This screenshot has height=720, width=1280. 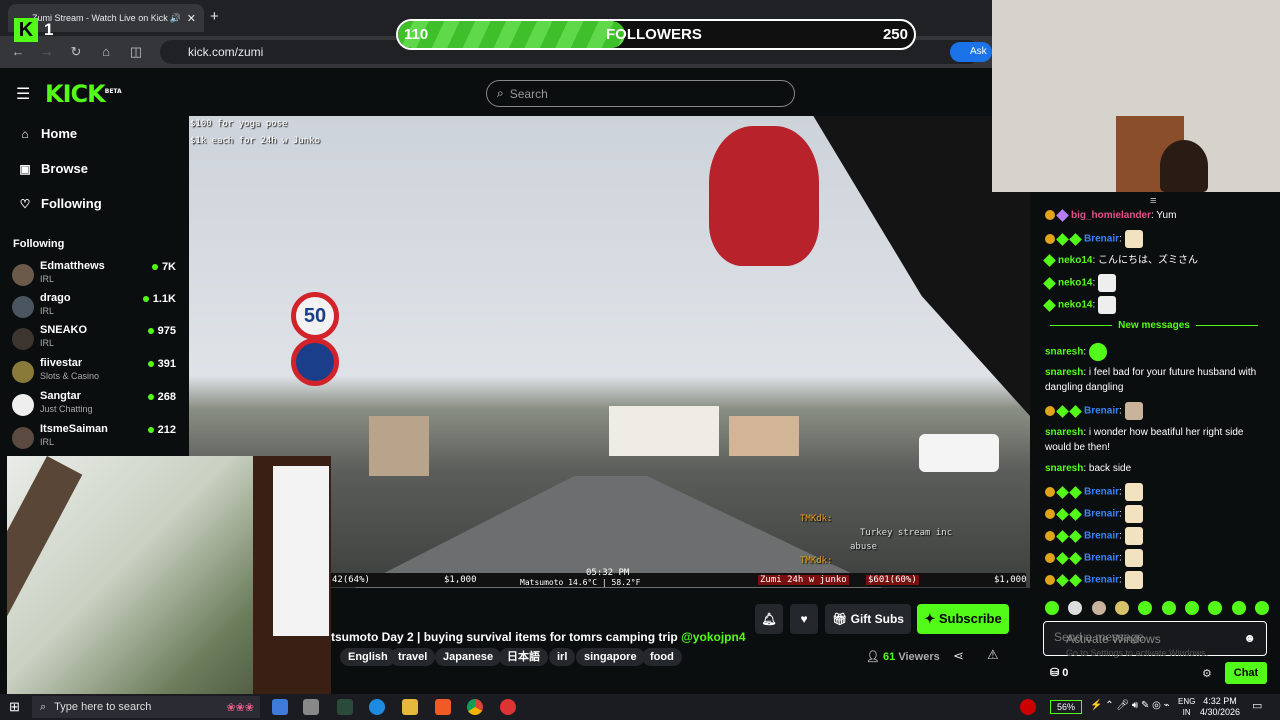 What do you see at coordinates (1028, 707) in the screenshot?
I see `tray-app-icon` at bounding box center [1028, 707].